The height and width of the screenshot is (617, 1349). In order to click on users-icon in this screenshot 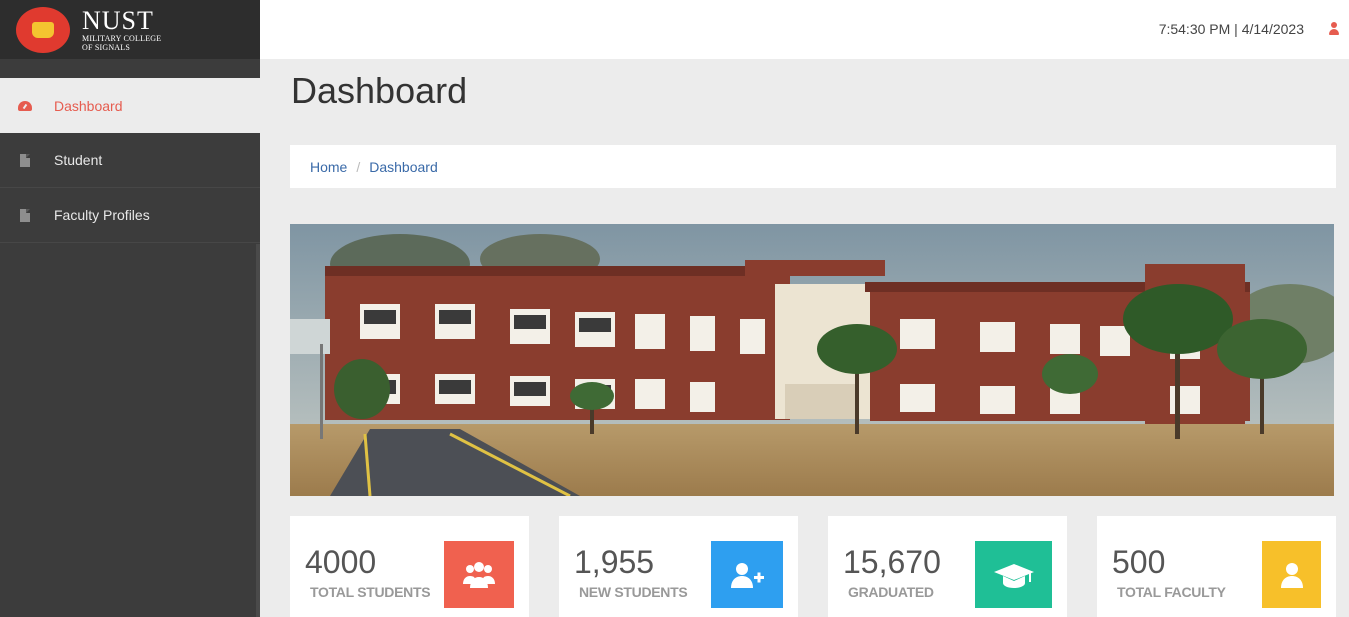, I will do `click(479, 574)`.